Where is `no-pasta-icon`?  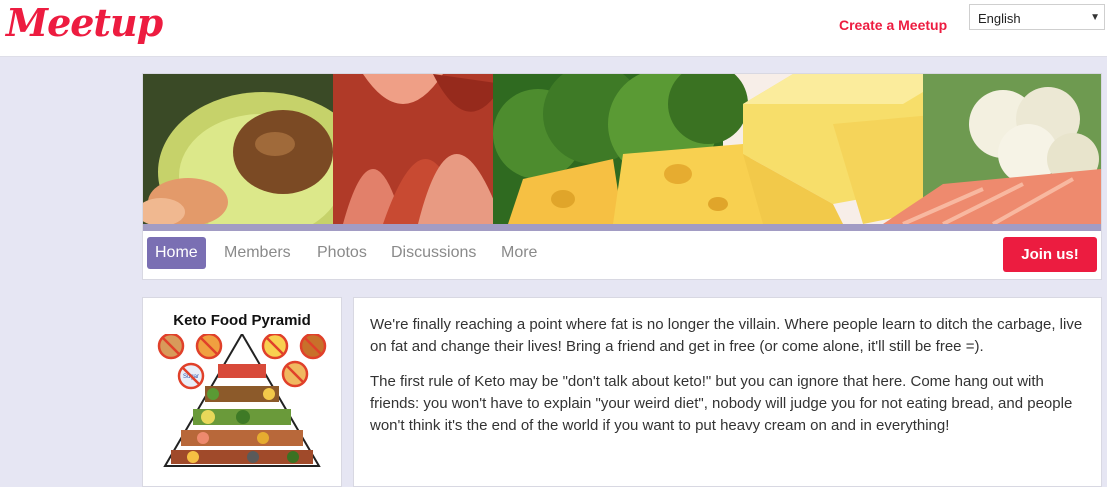 no-pasta-icon is located at coordinates (209, 347).